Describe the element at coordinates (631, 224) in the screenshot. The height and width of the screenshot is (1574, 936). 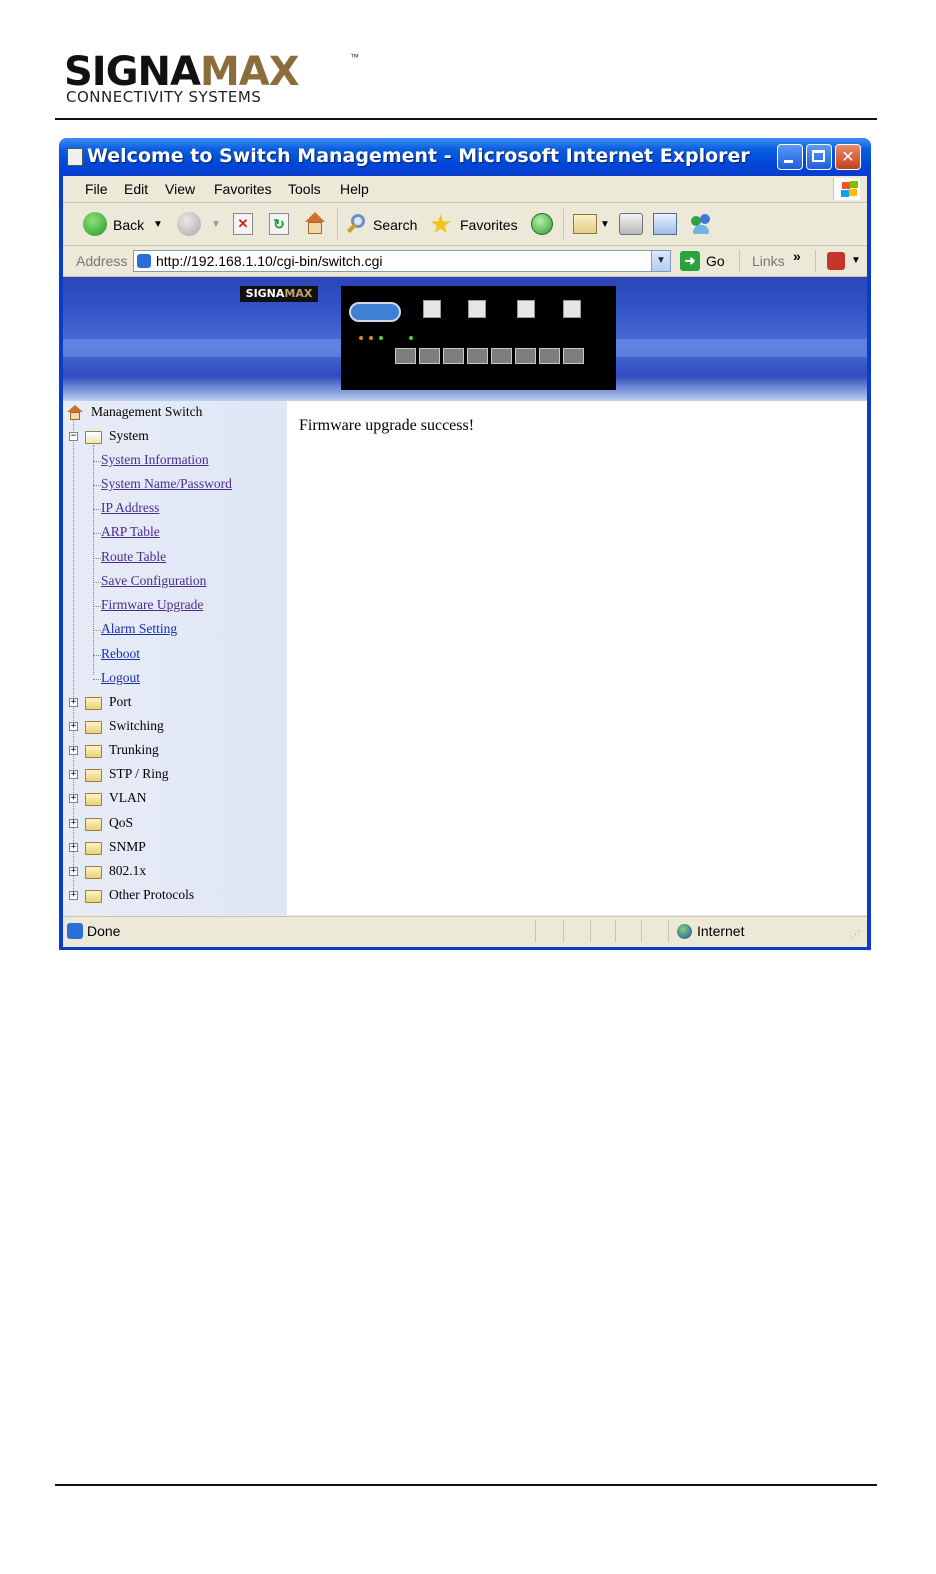
I see `print-icon` at that location.